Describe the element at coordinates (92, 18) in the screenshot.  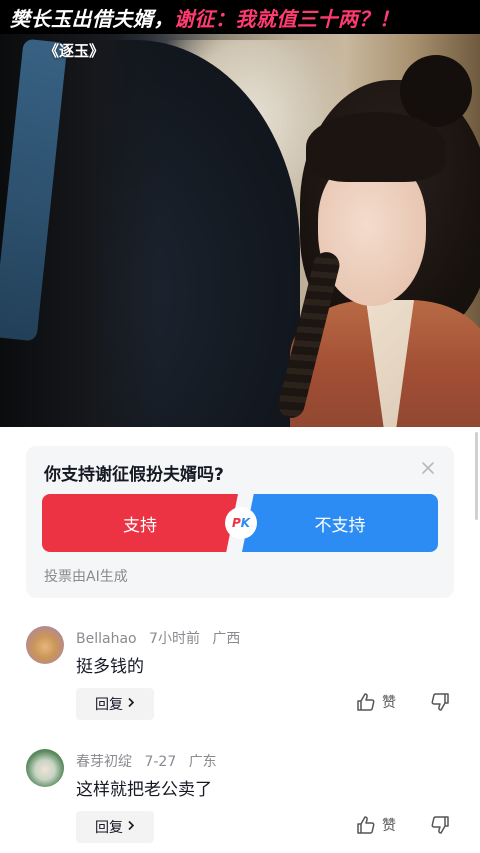
I see `headline-part1: 樊长玉出借夫婿，` at that location.